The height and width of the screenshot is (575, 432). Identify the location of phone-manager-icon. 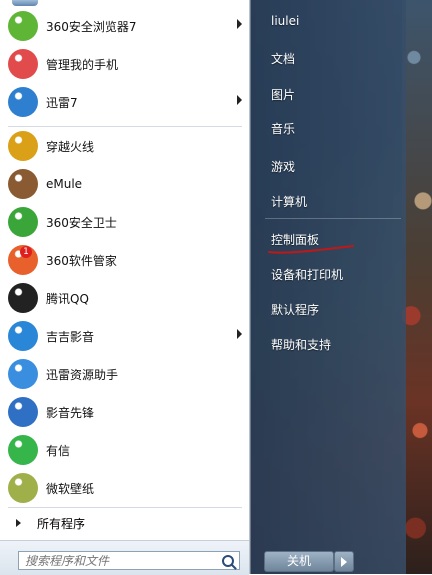
(23, 64).